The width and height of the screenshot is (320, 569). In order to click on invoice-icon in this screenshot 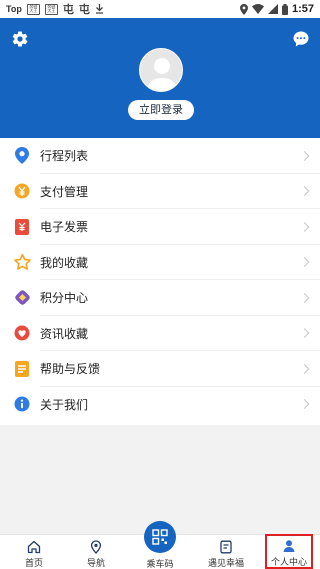, I will do `click(22, 227)`.